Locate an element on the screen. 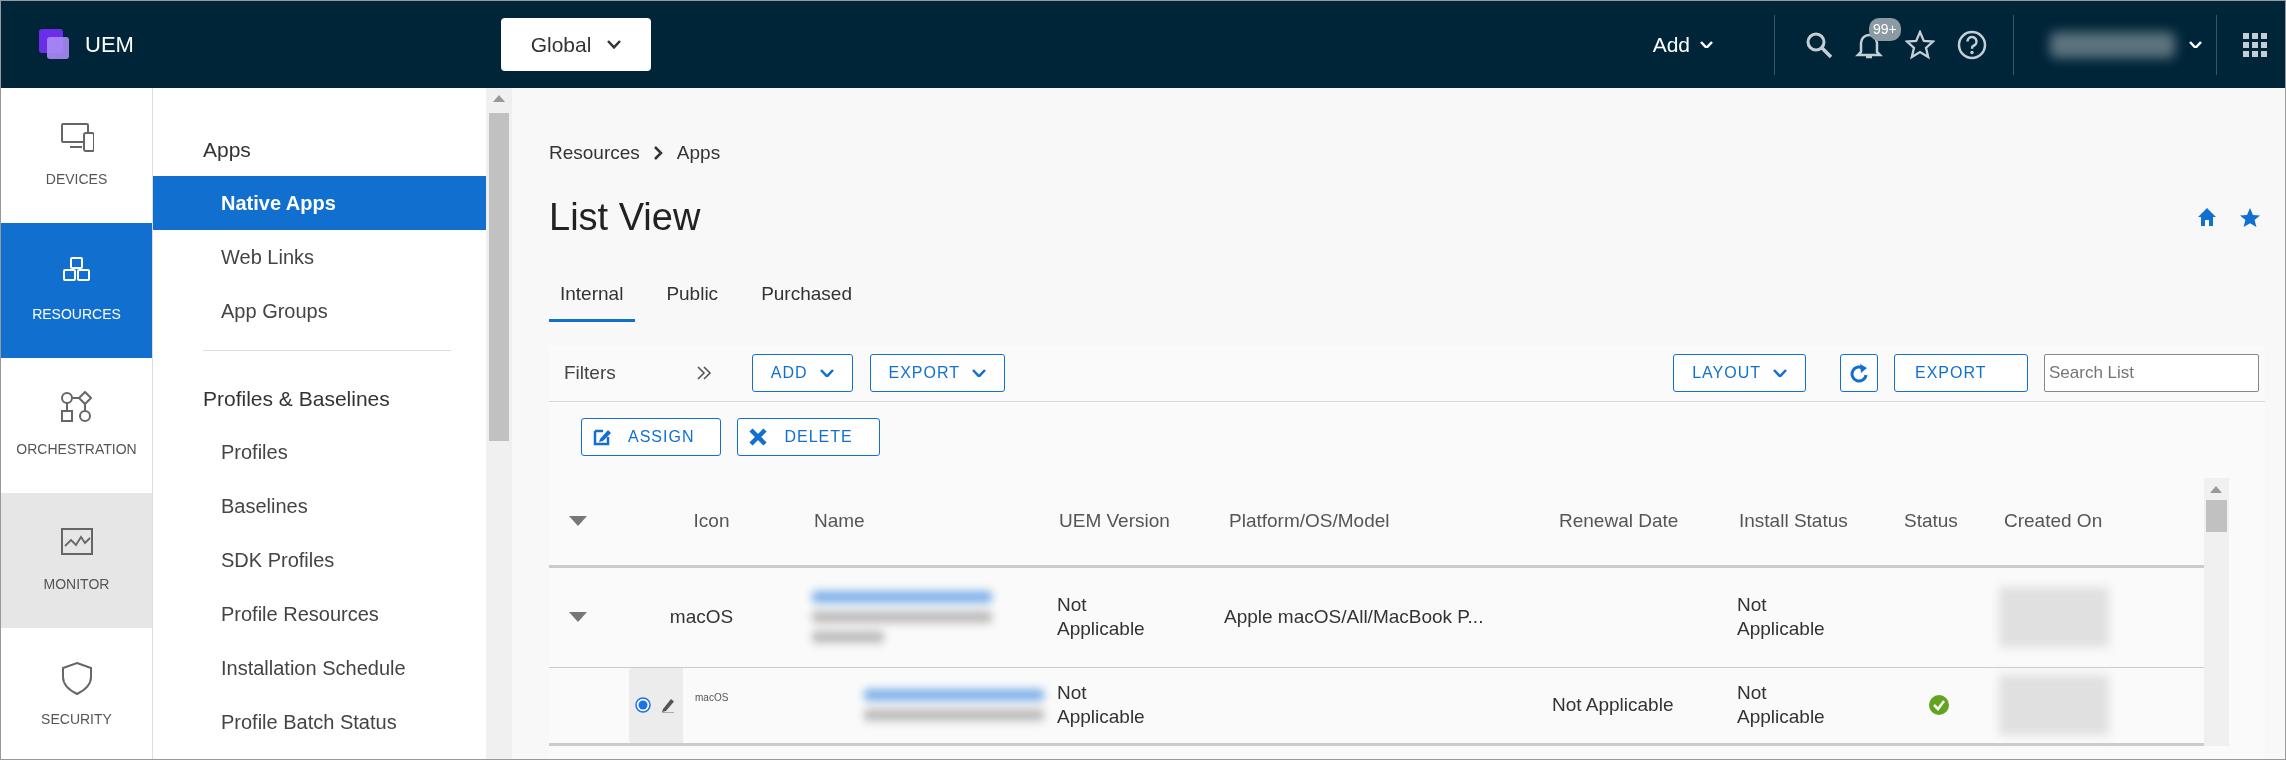 The height and width of the screenshot is (760, 2286). refresh-button is located at coordinates (1859, 373).